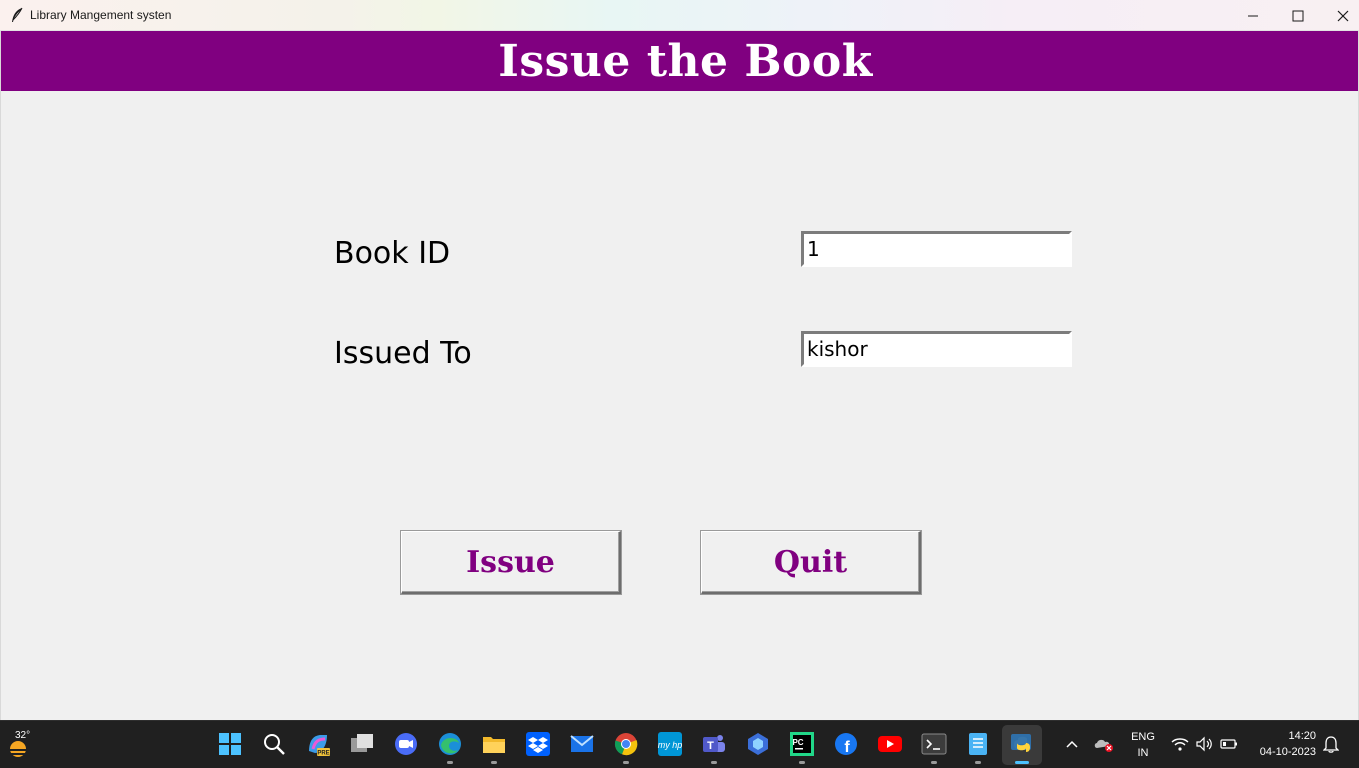 Image resolution: width=1359 pixels, height=768 pixels. Describe the element at coordinates (934, 762) in the screenshot. I see `terminal-running-indicator` at that location.